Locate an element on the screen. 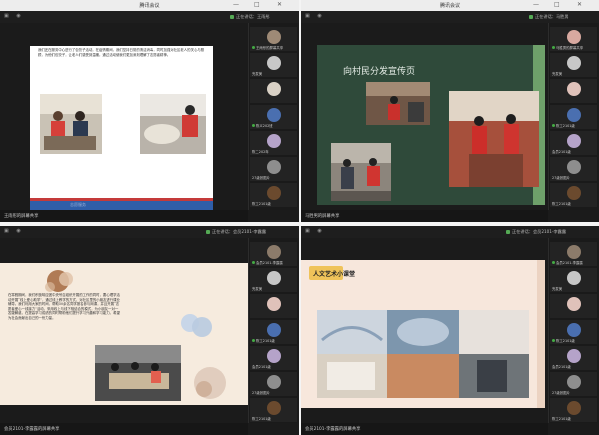 The height and width of the screenshot is (435, 599). participant-name: 陈义202班 is located at coordinates (264, 126).